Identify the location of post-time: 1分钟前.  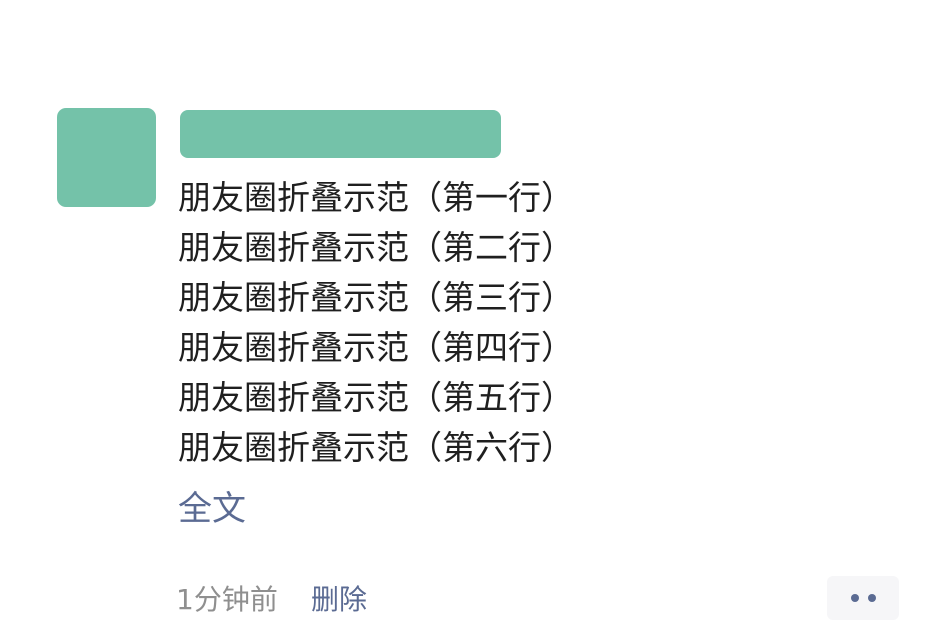
(227, 599).